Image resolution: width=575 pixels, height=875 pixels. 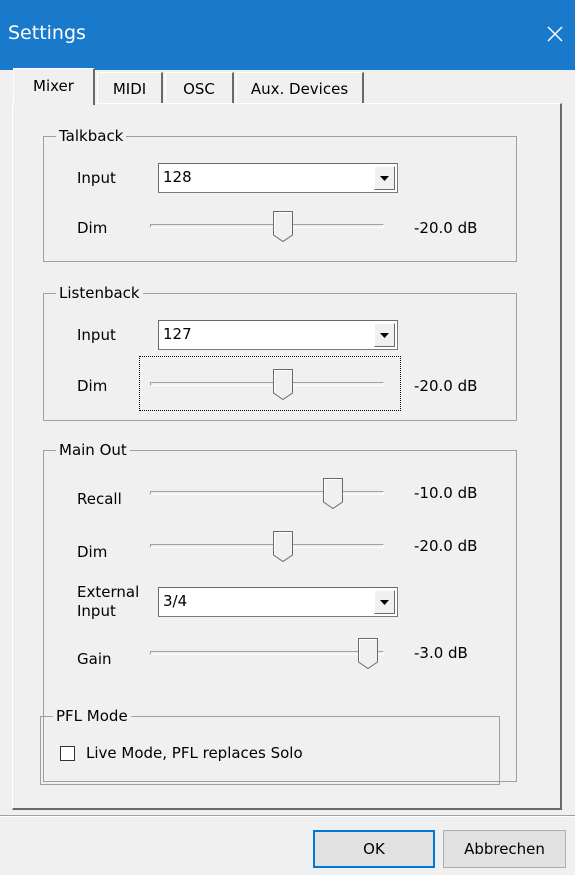 I want to click on talkback-dim-slider-thumb, so click(x=283, y=227).